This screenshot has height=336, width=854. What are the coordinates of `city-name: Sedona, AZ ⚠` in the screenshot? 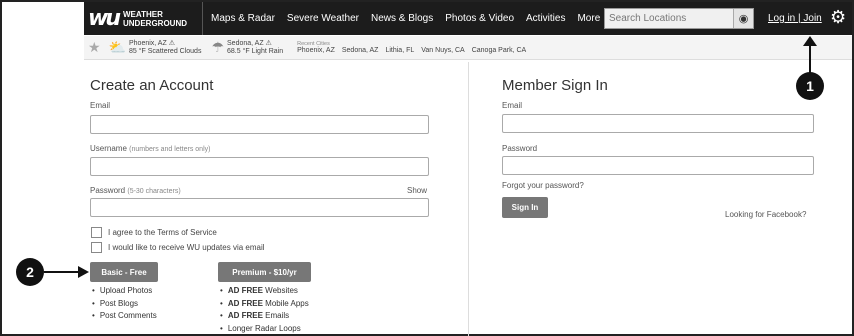 It's located at (249, 43).